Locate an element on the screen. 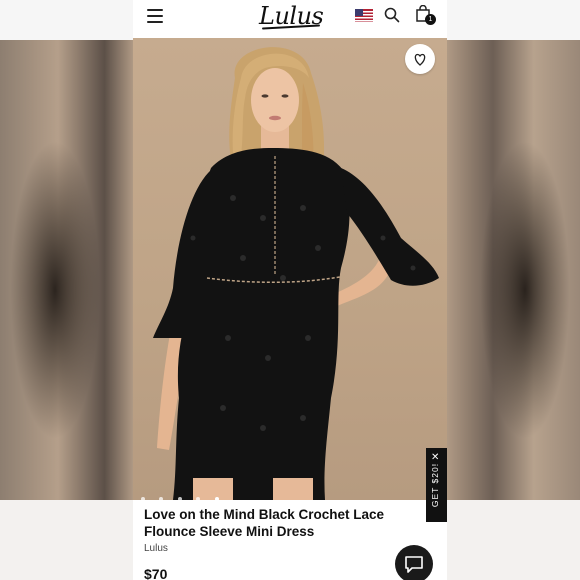 Image resolution: width=580 pixels, height=580 pixels. heart-icon is located at coordinates (420, 59).